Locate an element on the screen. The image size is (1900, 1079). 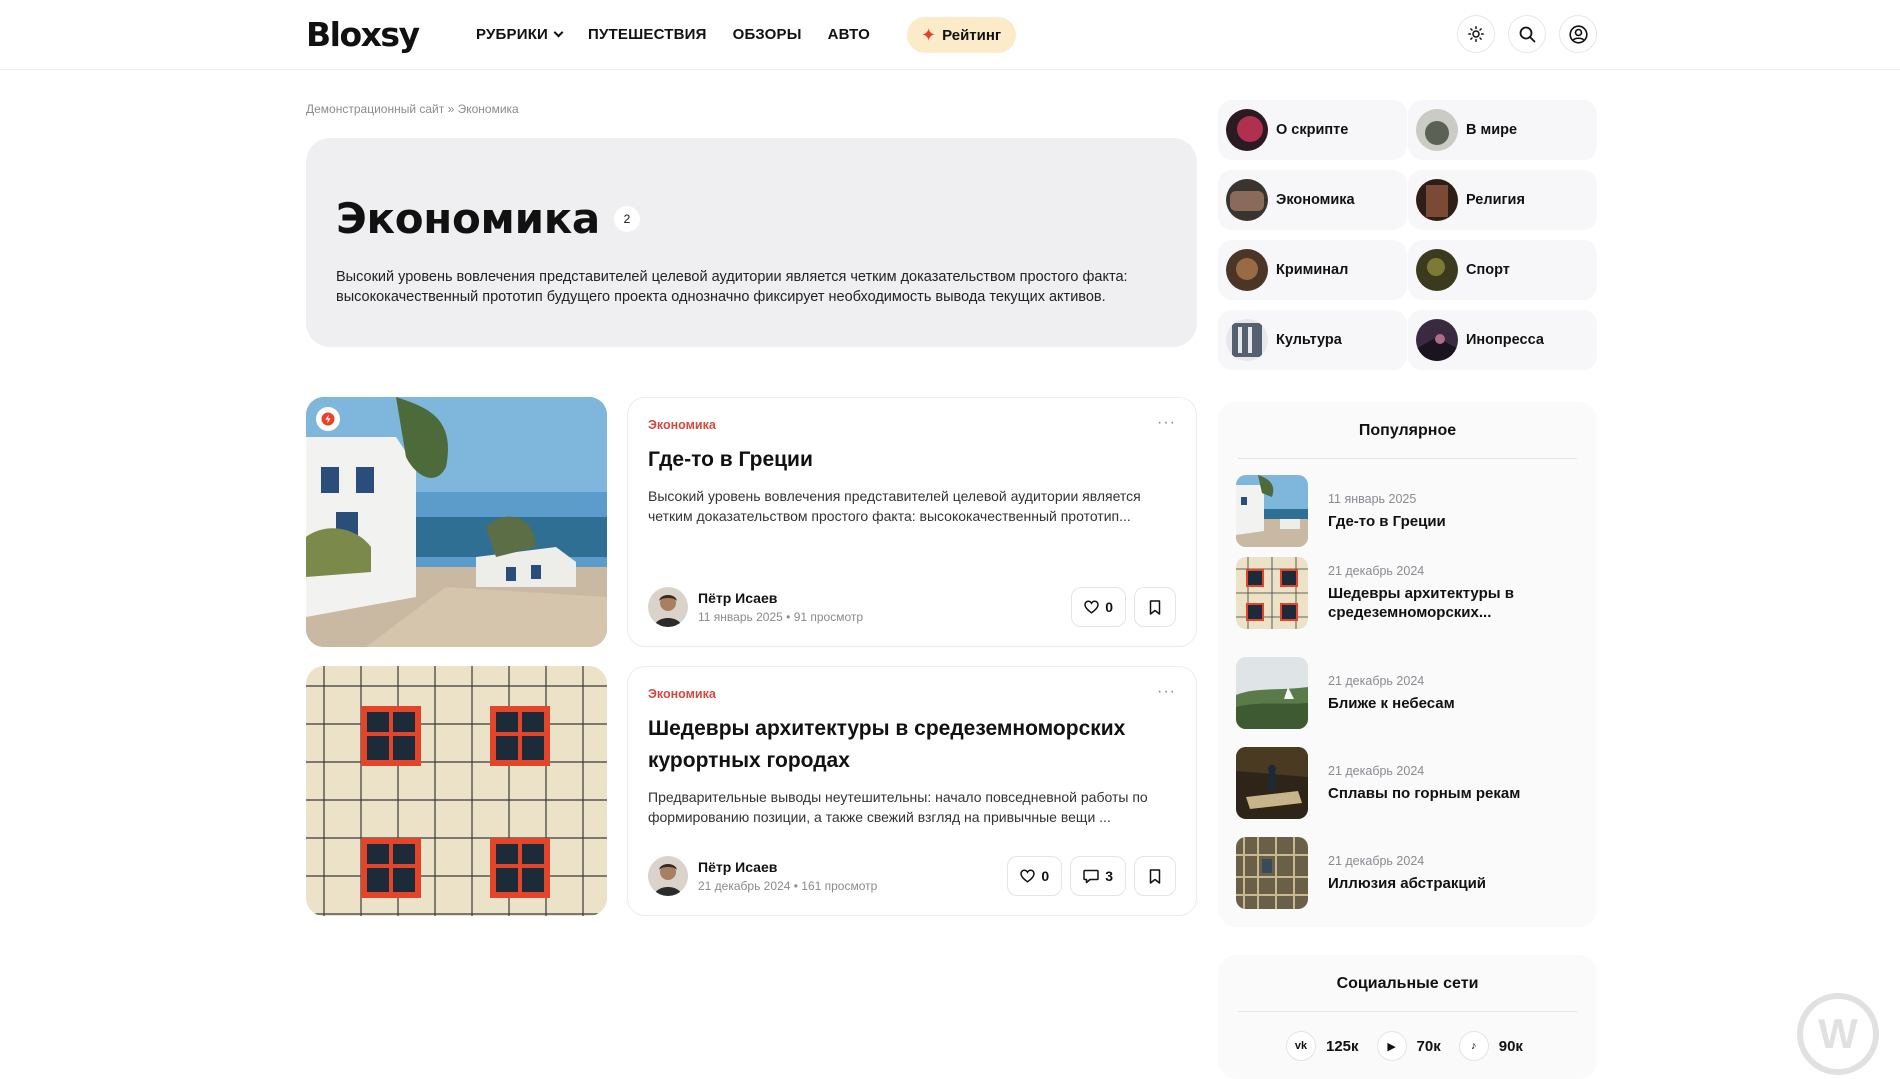
rating-button: ✦ Рейтинг is located at coordinates (962, 35).